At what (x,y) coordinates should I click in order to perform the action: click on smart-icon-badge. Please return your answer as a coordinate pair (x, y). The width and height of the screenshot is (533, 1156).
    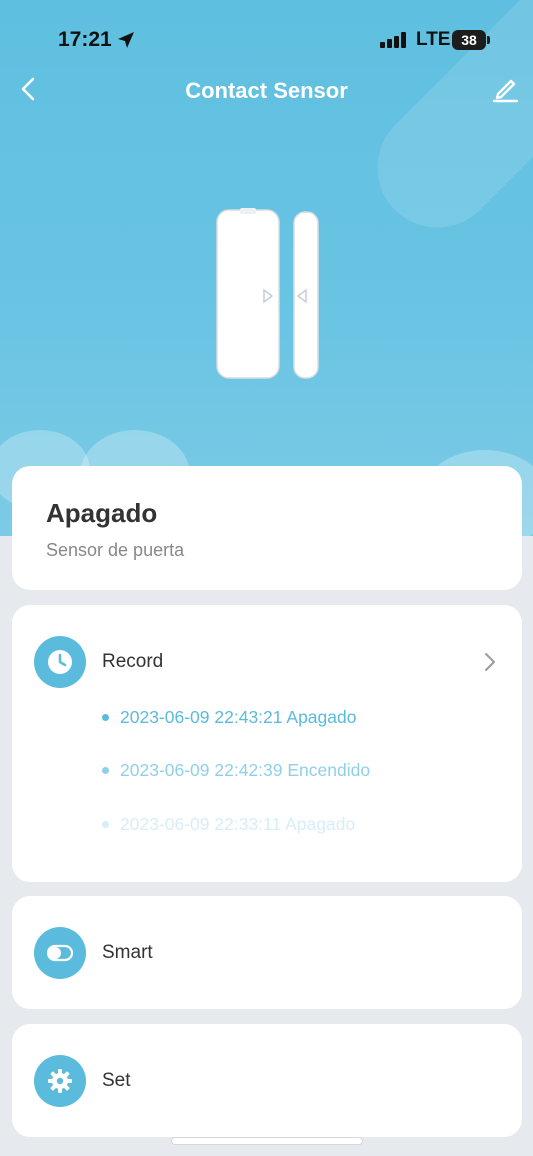
    Looking at the image, I should click on (60, 953).